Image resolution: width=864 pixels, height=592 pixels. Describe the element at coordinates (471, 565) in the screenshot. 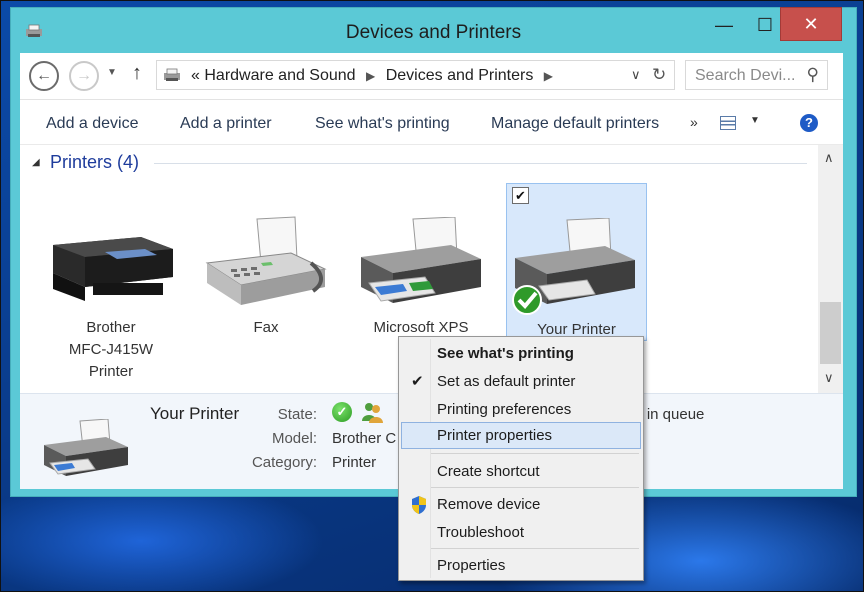

I see `menu-item-label: Properties` at that location.